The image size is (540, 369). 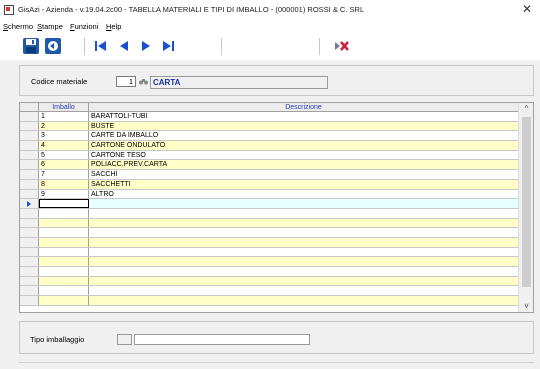 I want to click on cell-imballo: 6, so click(x=64, y=165).